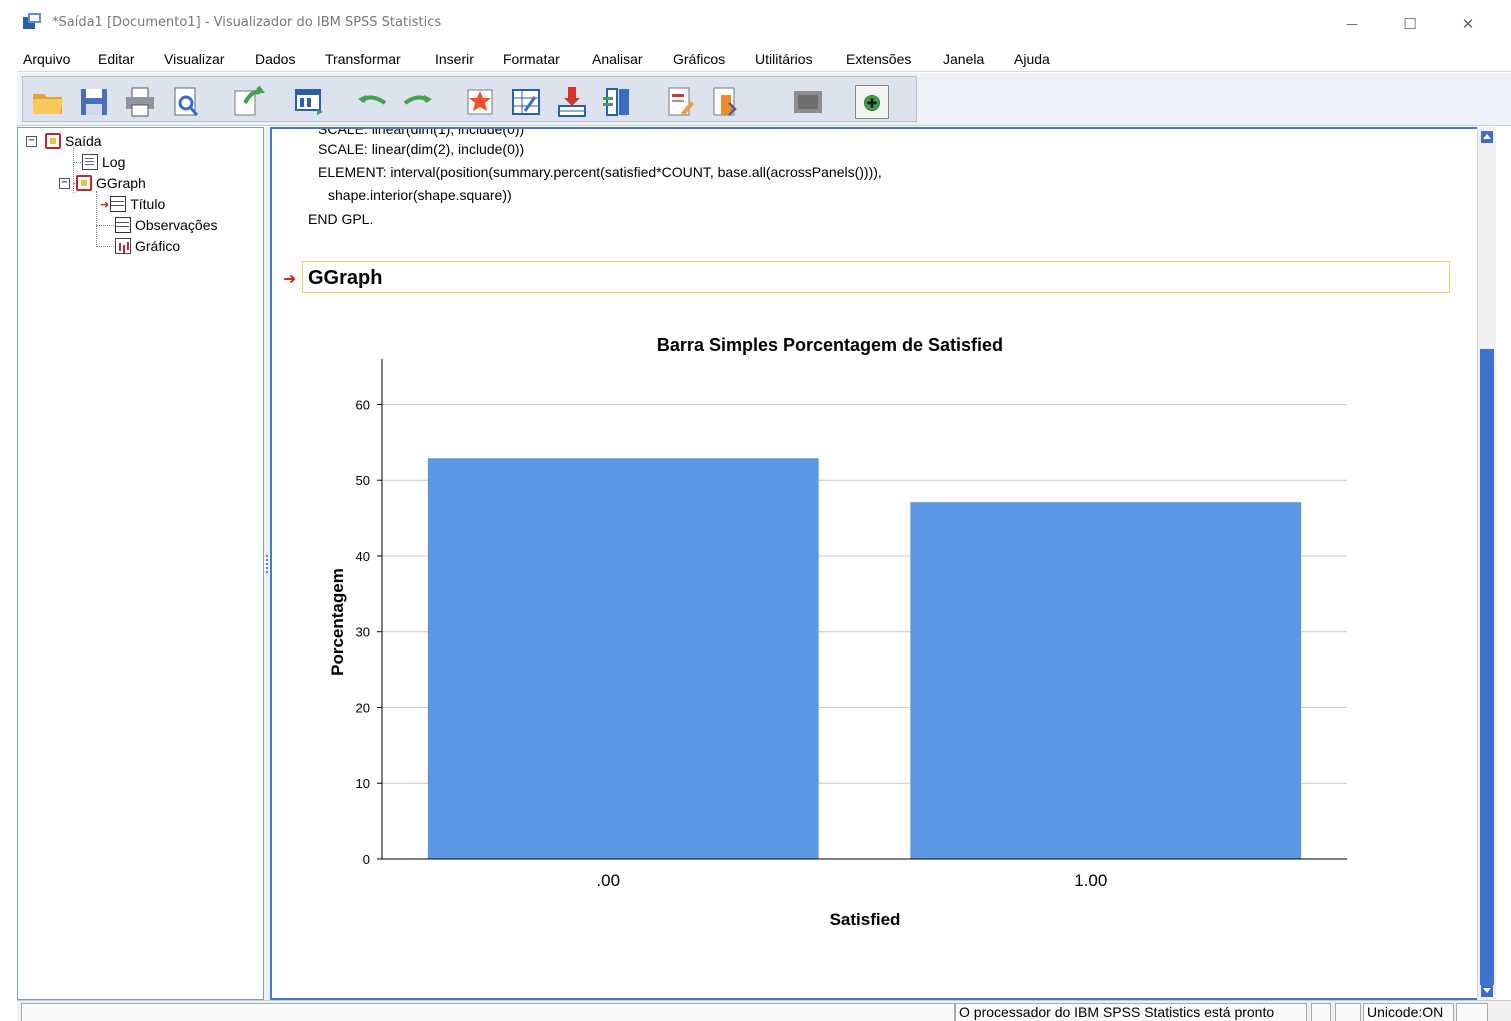 This screenshot has width=1511, height=1021. I want to click on menu-visualizar: Visualizar, so click(194, 59).